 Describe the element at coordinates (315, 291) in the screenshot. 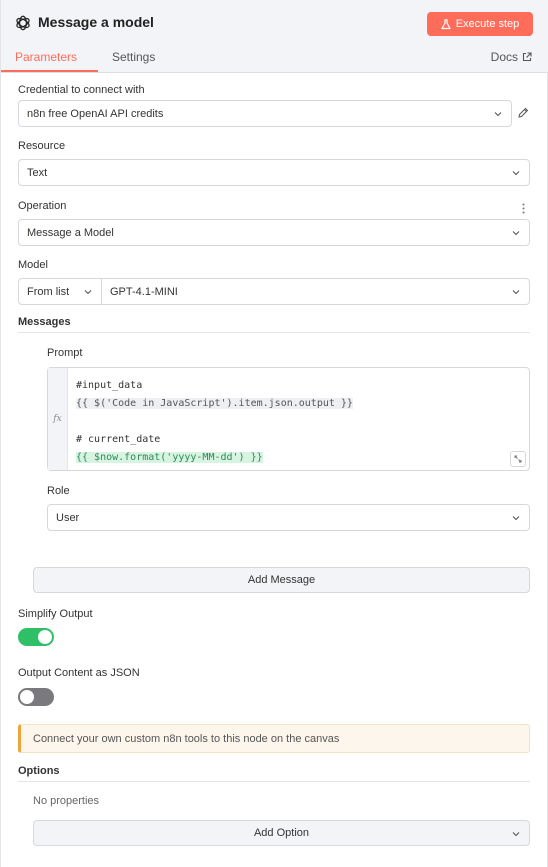

I see `model-select: GPT-4.1-MINI` at that location.